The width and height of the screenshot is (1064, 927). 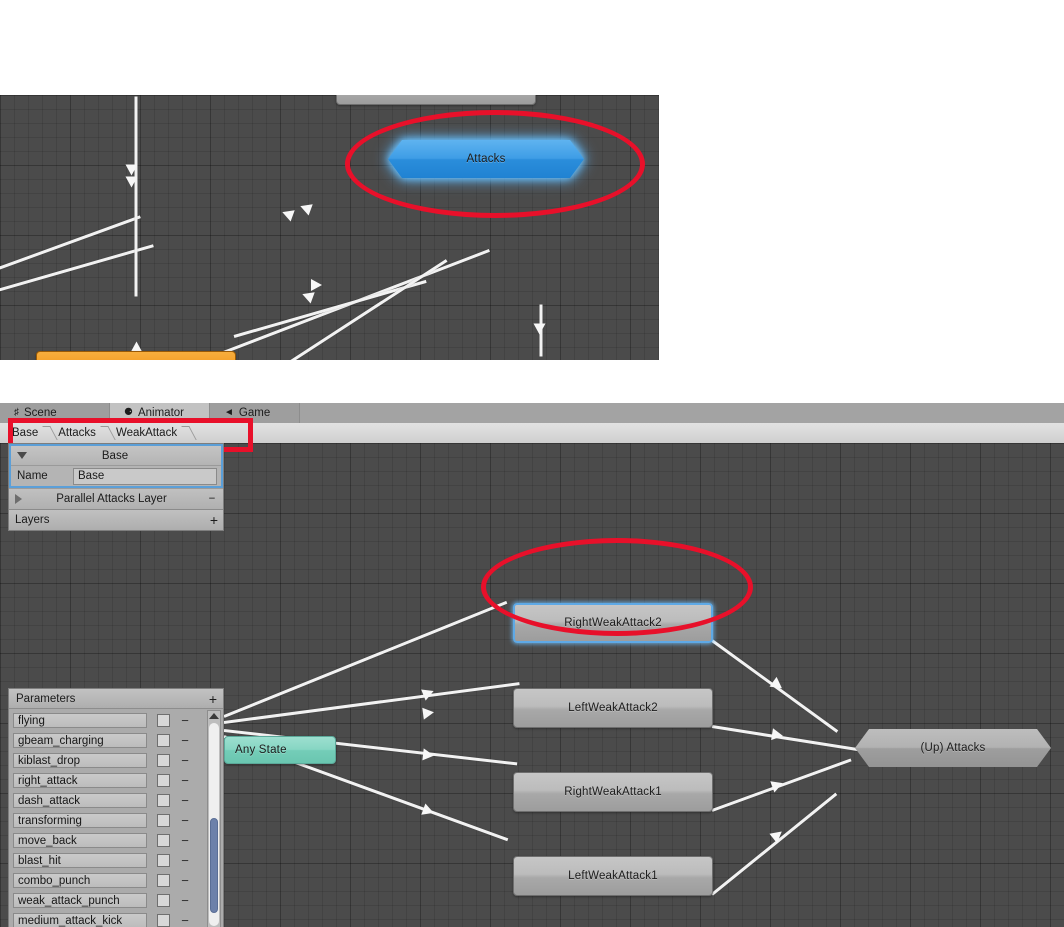 What do you see at coordinates (80, 433) in the screenshot?
I see `breadcrumb-item-attacks: Attacks` at bounding box center [80, 433].